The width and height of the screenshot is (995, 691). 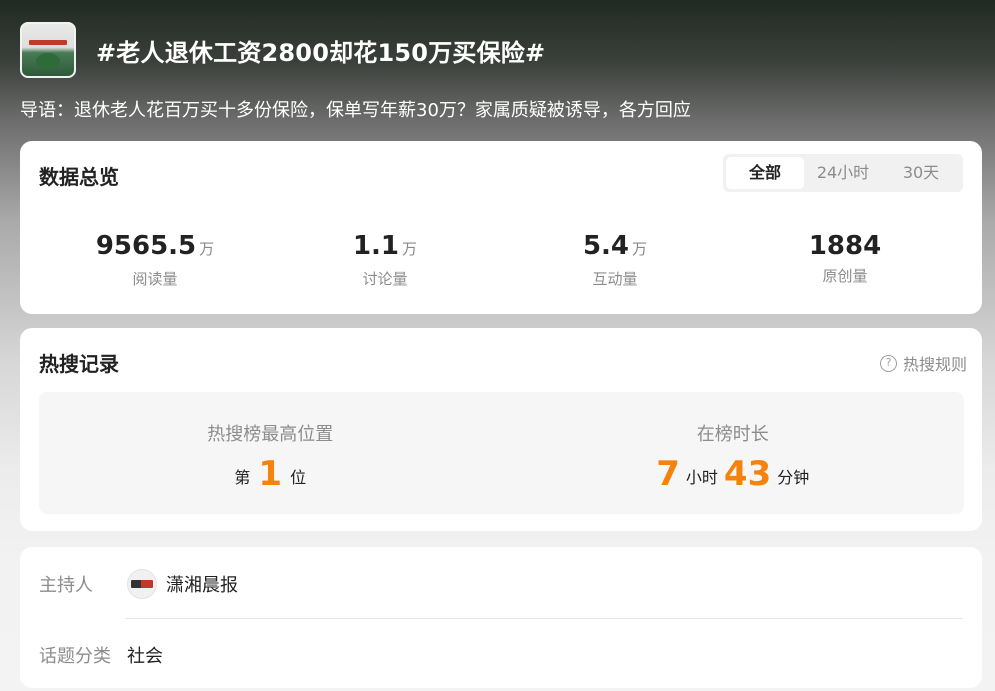 I want to click on info-divider, so click(x=544, y=618).